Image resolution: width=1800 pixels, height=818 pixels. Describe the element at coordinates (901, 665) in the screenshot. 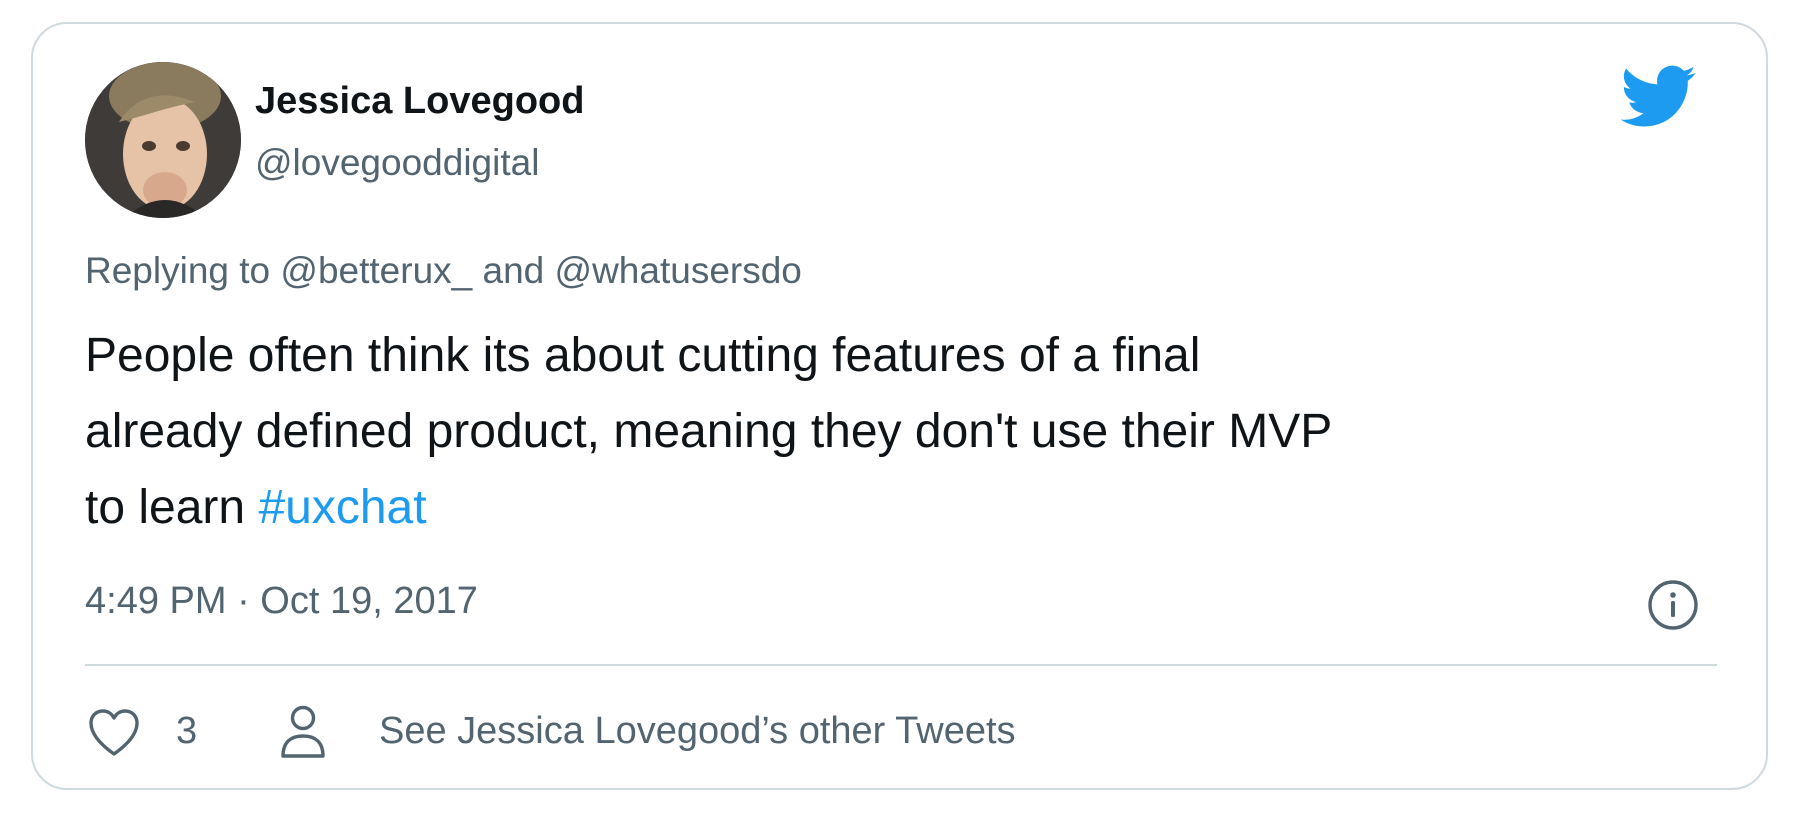

I see `divider` at that location.